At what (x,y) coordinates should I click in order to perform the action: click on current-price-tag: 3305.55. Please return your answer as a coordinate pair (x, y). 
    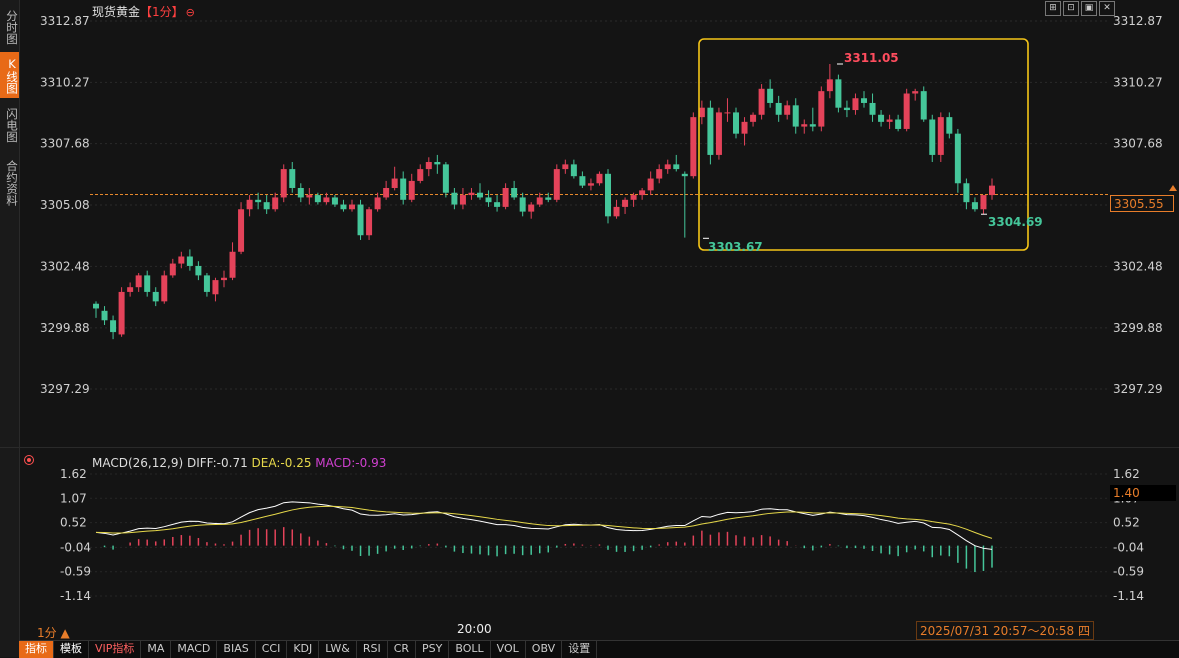
    Looking at the image, I should click on (1142, 203).